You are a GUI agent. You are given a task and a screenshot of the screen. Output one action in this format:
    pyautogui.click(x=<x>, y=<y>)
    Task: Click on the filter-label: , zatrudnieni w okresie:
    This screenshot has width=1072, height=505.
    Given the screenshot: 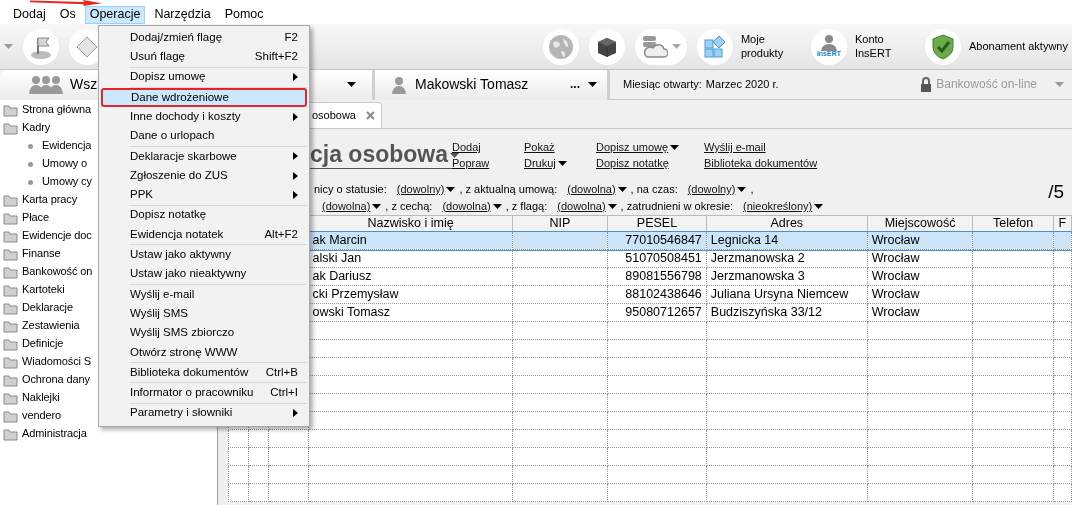 What is the action you would take?
    pyautogui.click(x=677, y=206)
    